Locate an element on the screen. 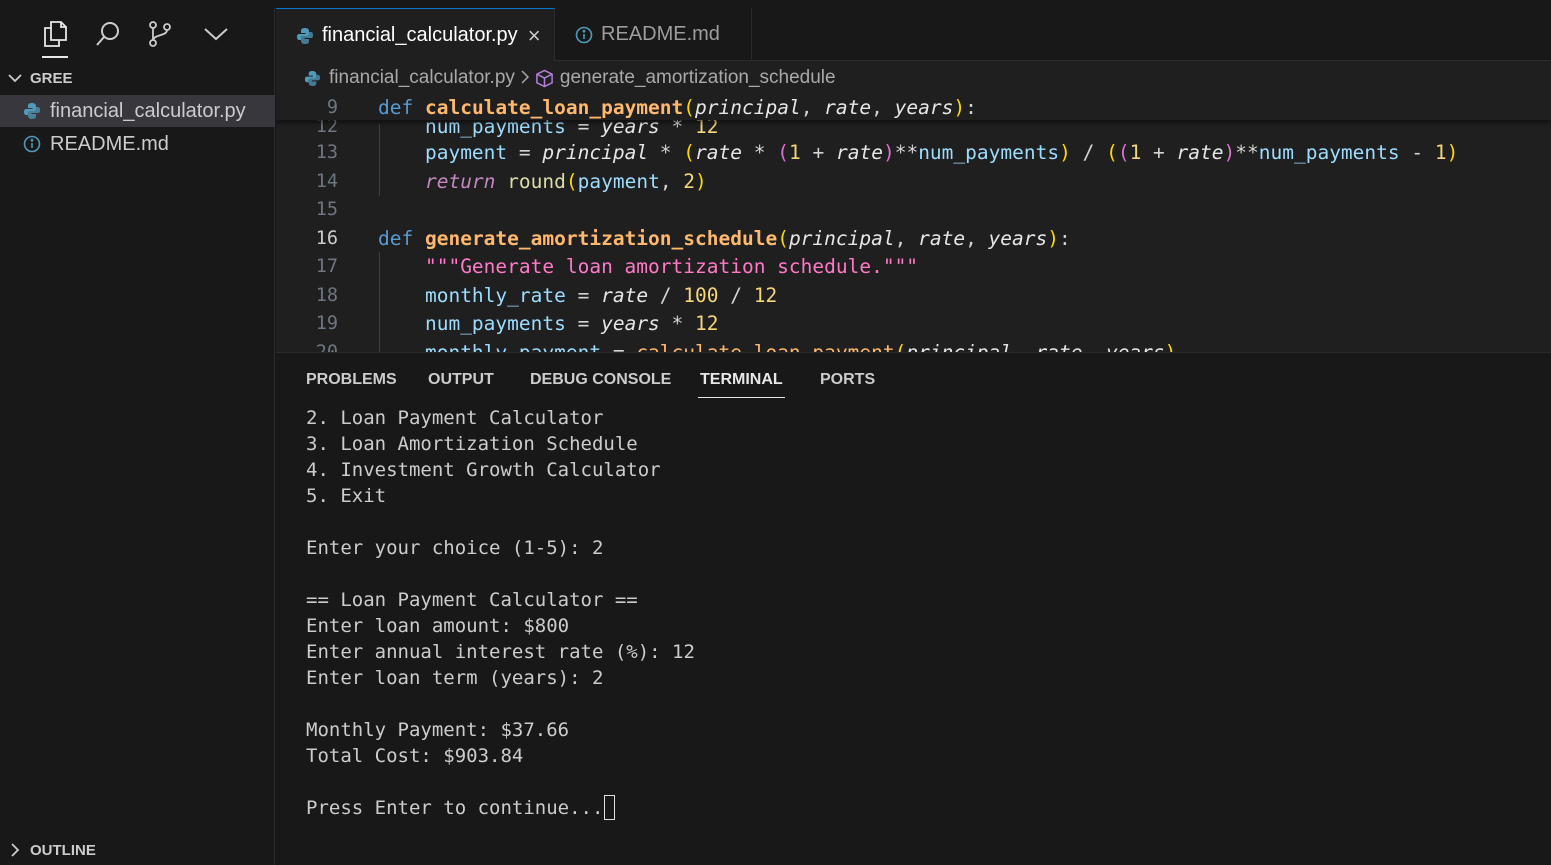 This screenshot has width=1551, height=865. file-item-label: README.md is located at coordinates (109, 143).